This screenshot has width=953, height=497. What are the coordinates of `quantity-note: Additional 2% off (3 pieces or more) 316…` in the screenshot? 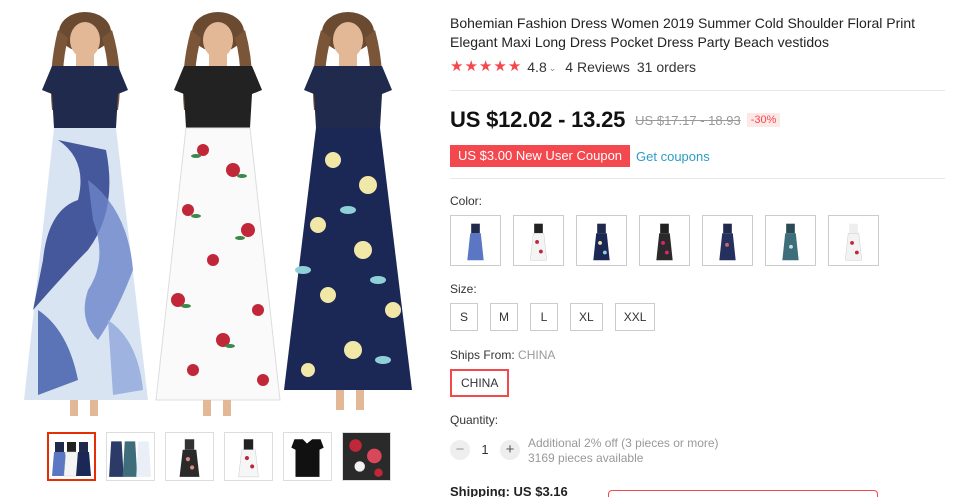 It's located at (623, 451).